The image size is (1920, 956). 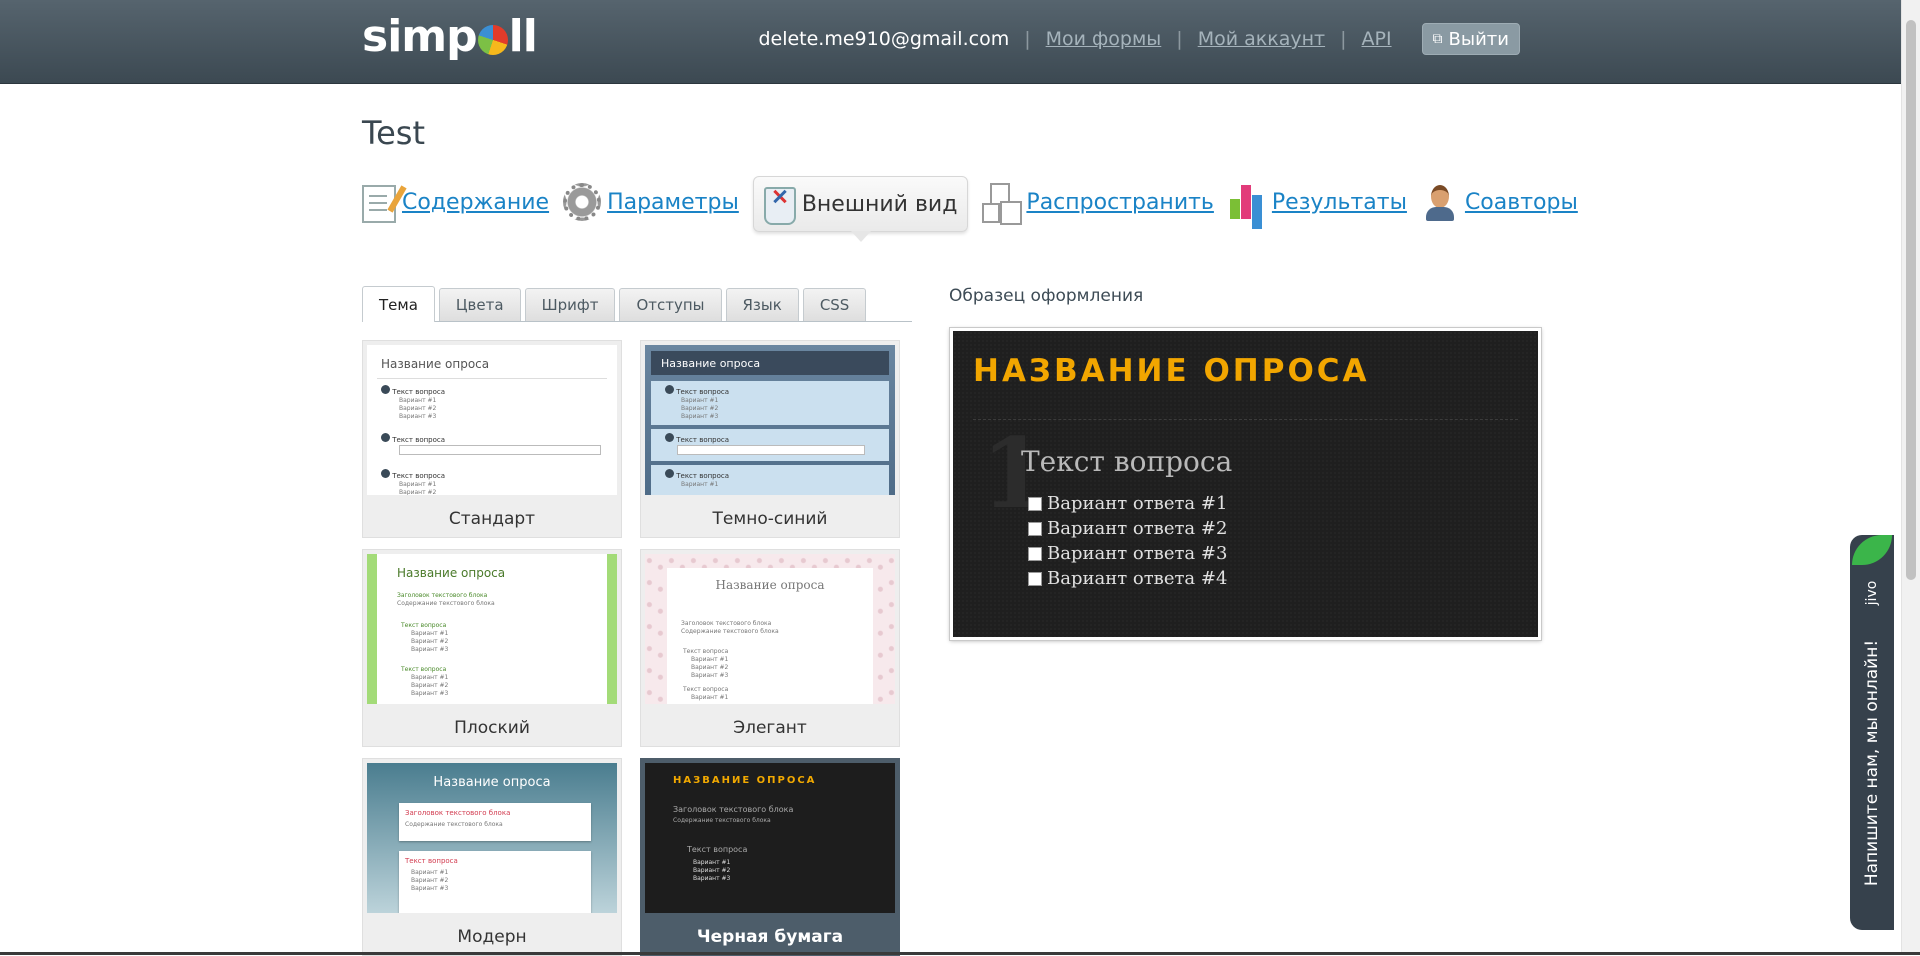 I want to click on nav-settings: Параметры, so click(x=651, y=202).